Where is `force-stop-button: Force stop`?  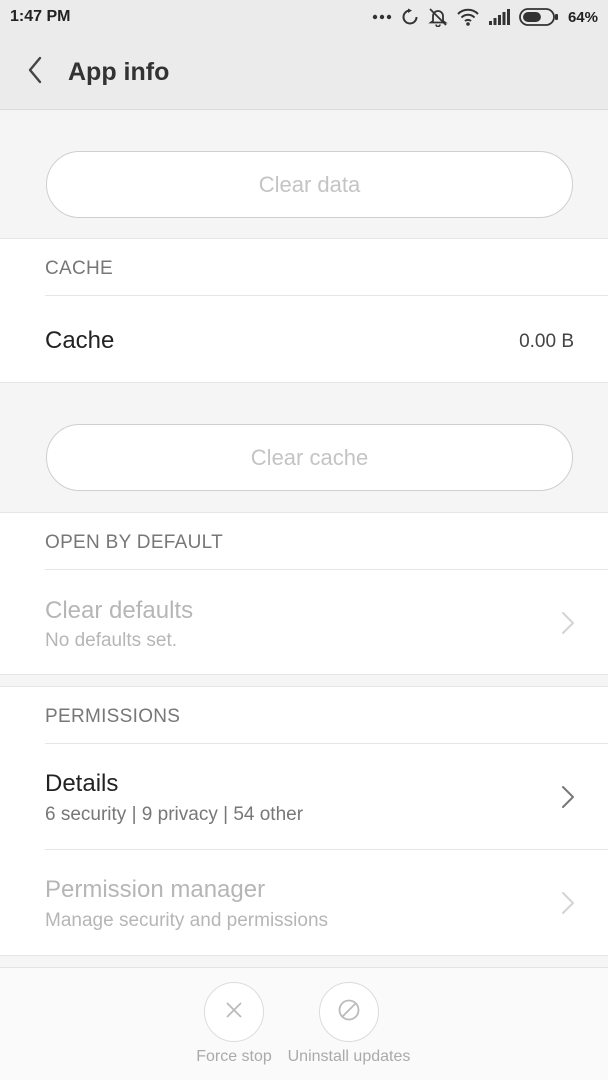 force-stop-button: Force stop is located at coordinates (234, 1024).